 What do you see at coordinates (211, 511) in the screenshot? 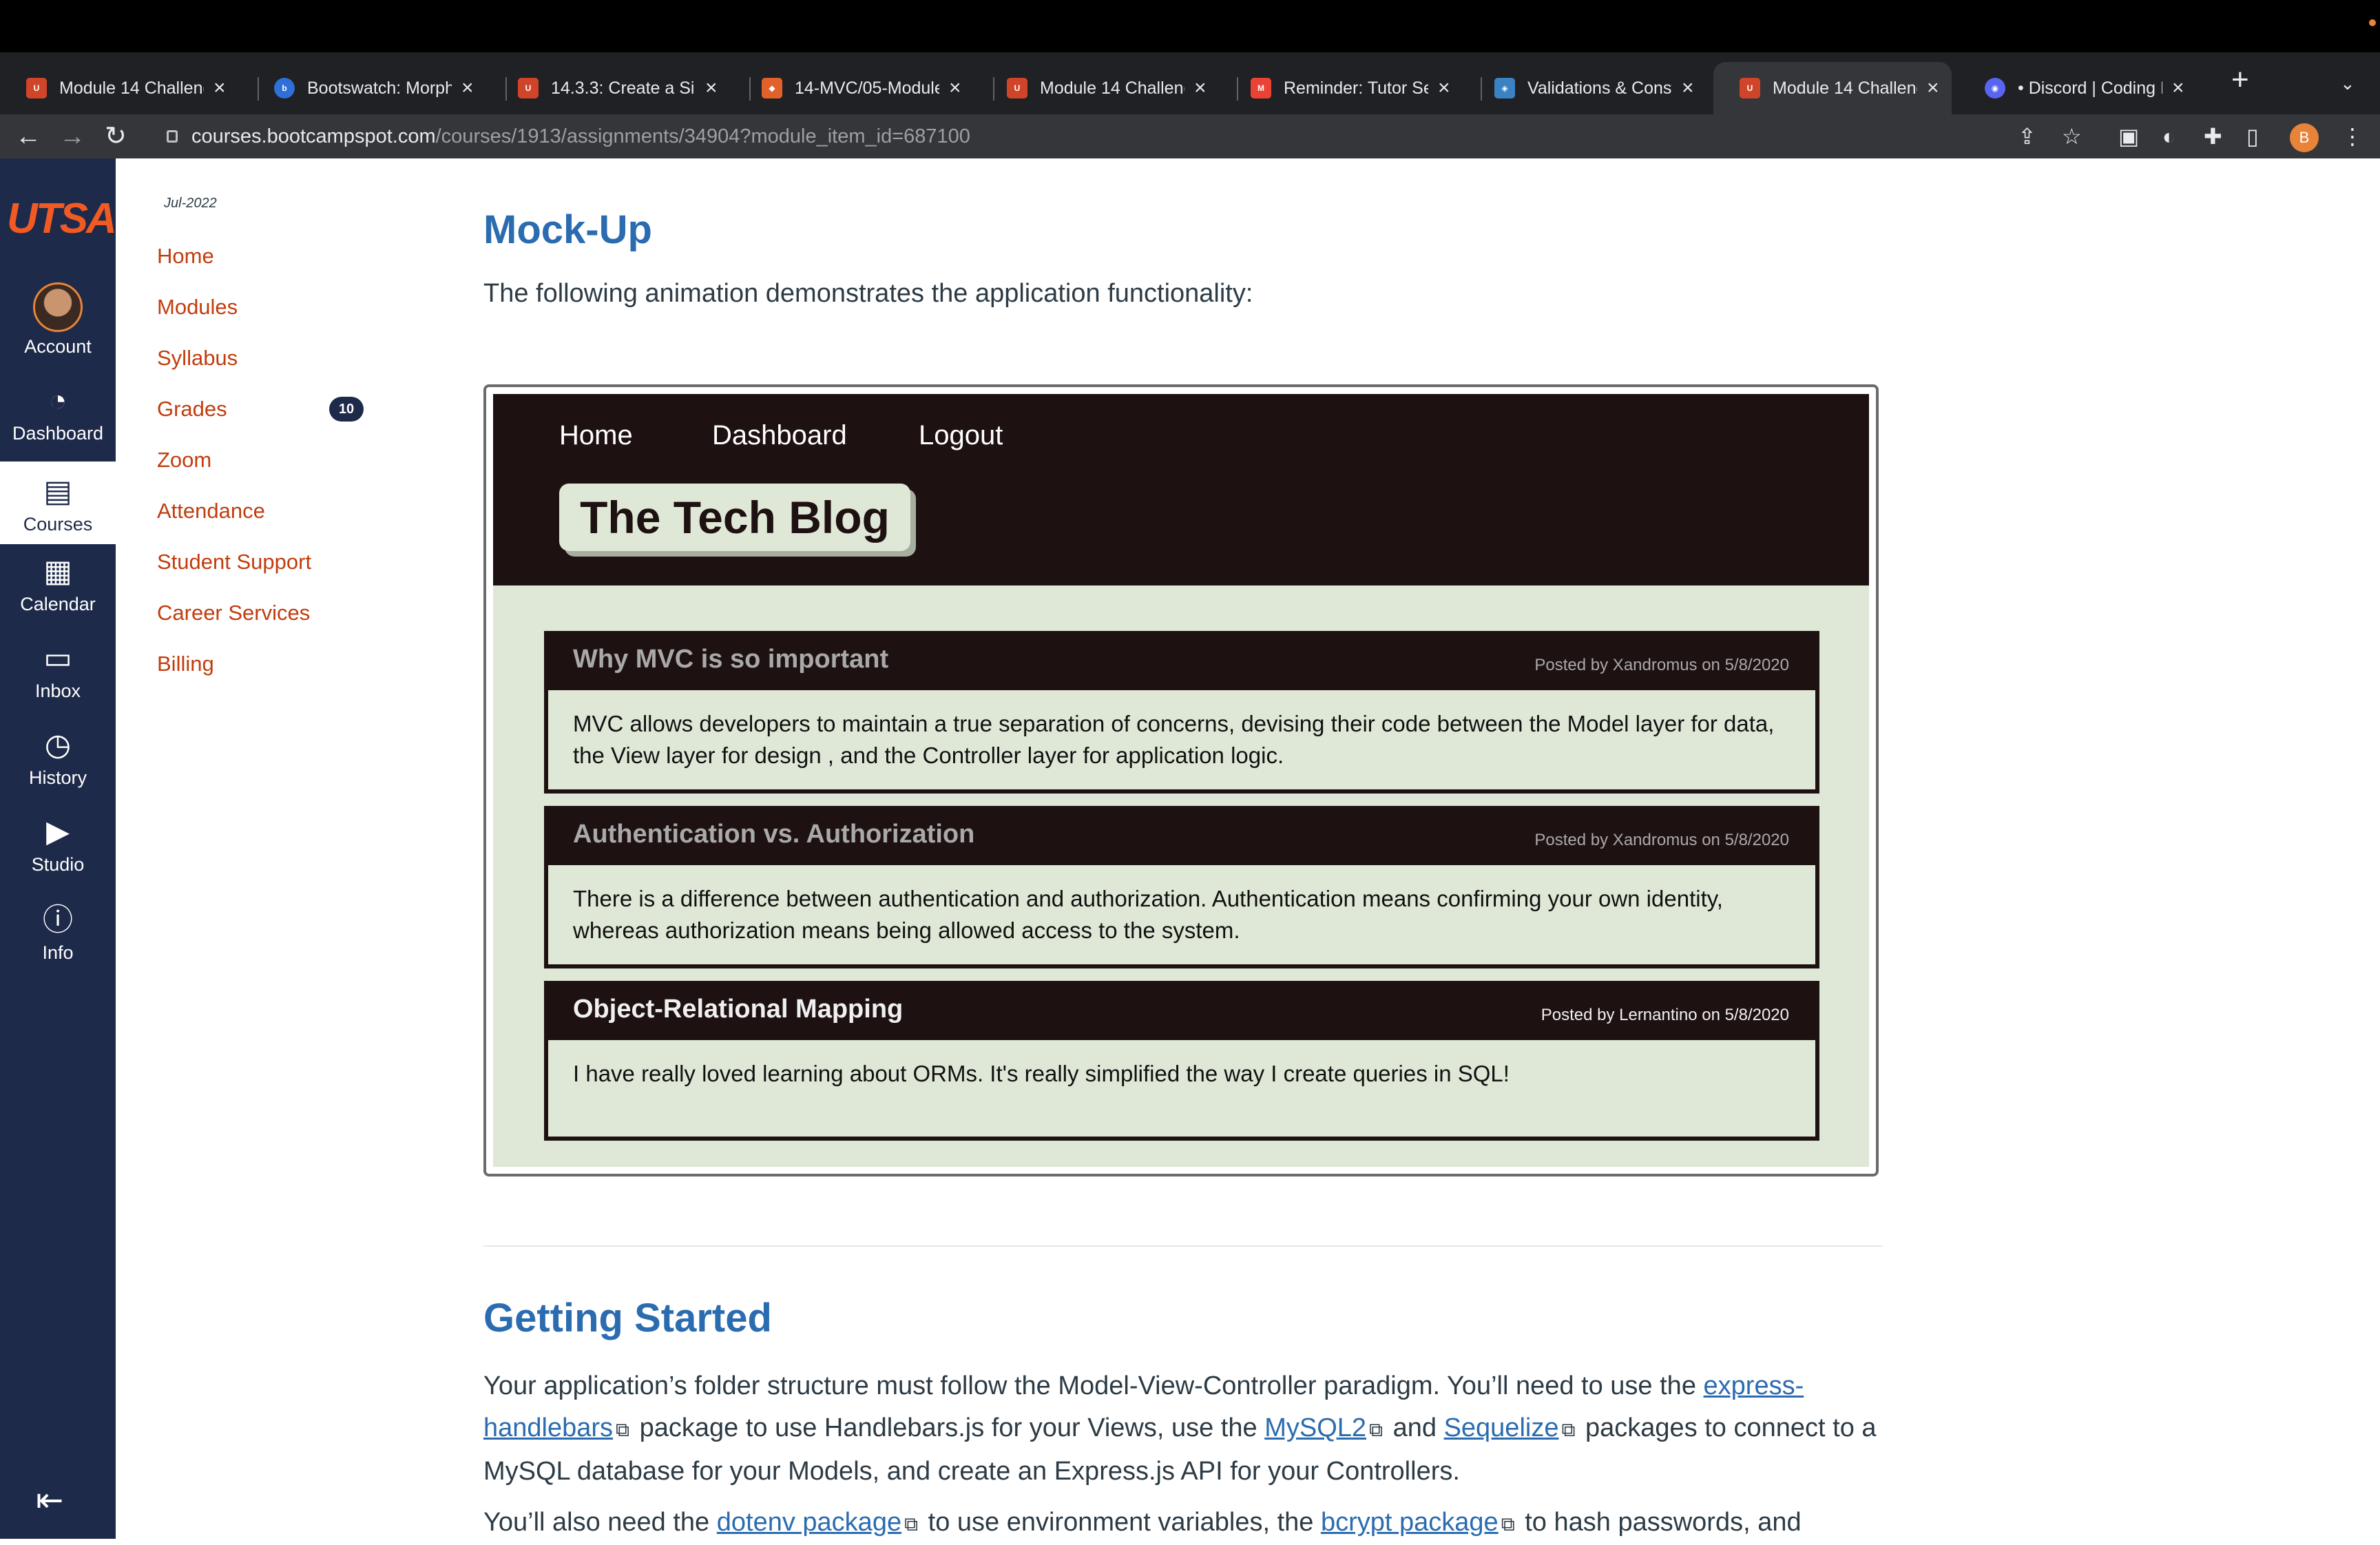
I see `course-nav-attendance: Attendance` at bounding box center [211, 511].